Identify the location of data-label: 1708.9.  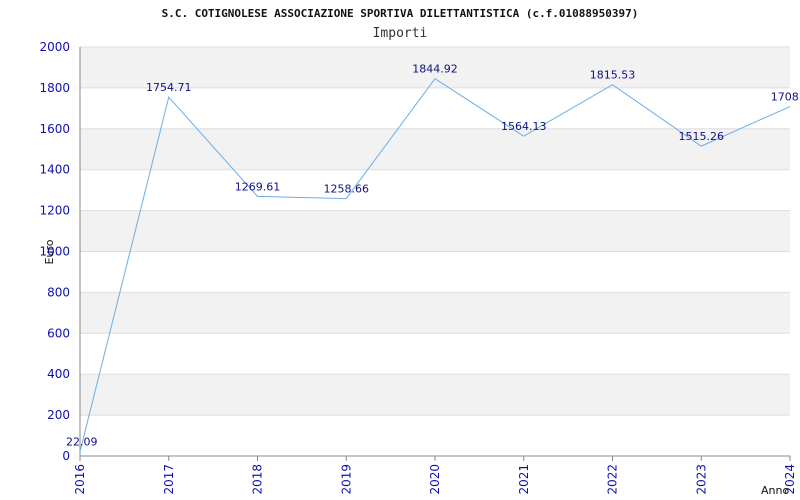
(785, 97).